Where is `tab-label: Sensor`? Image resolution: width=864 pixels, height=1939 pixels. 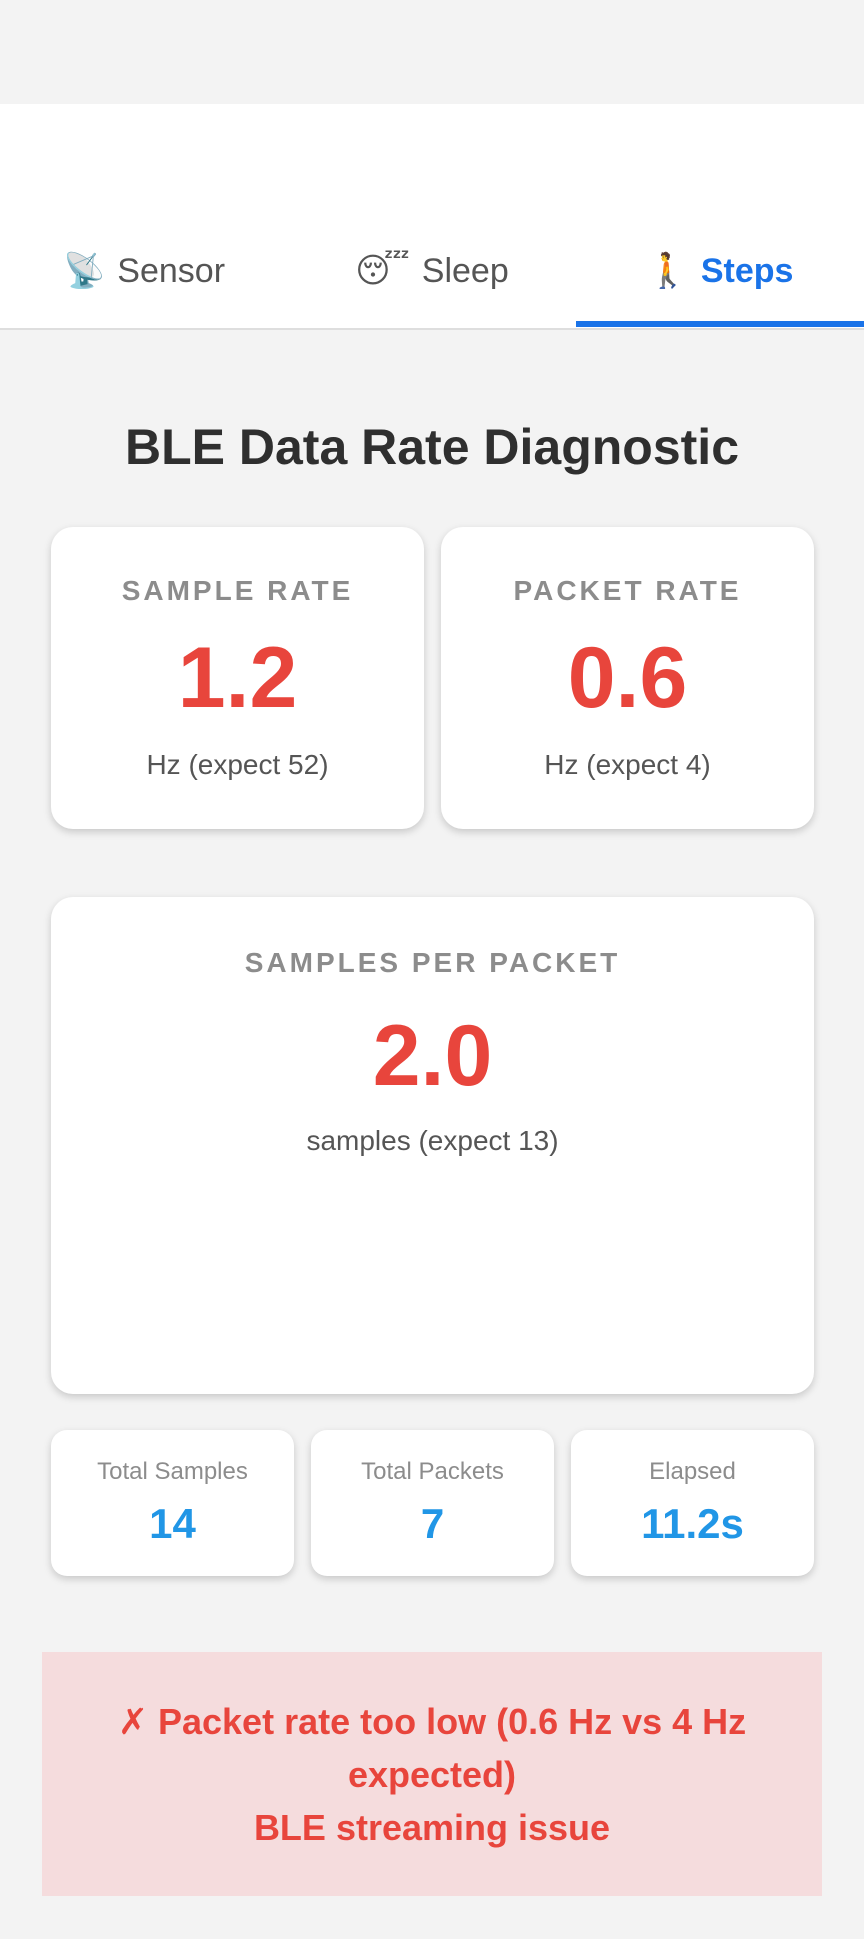
tab-label: Sensor is located at coordinates (171, 270).